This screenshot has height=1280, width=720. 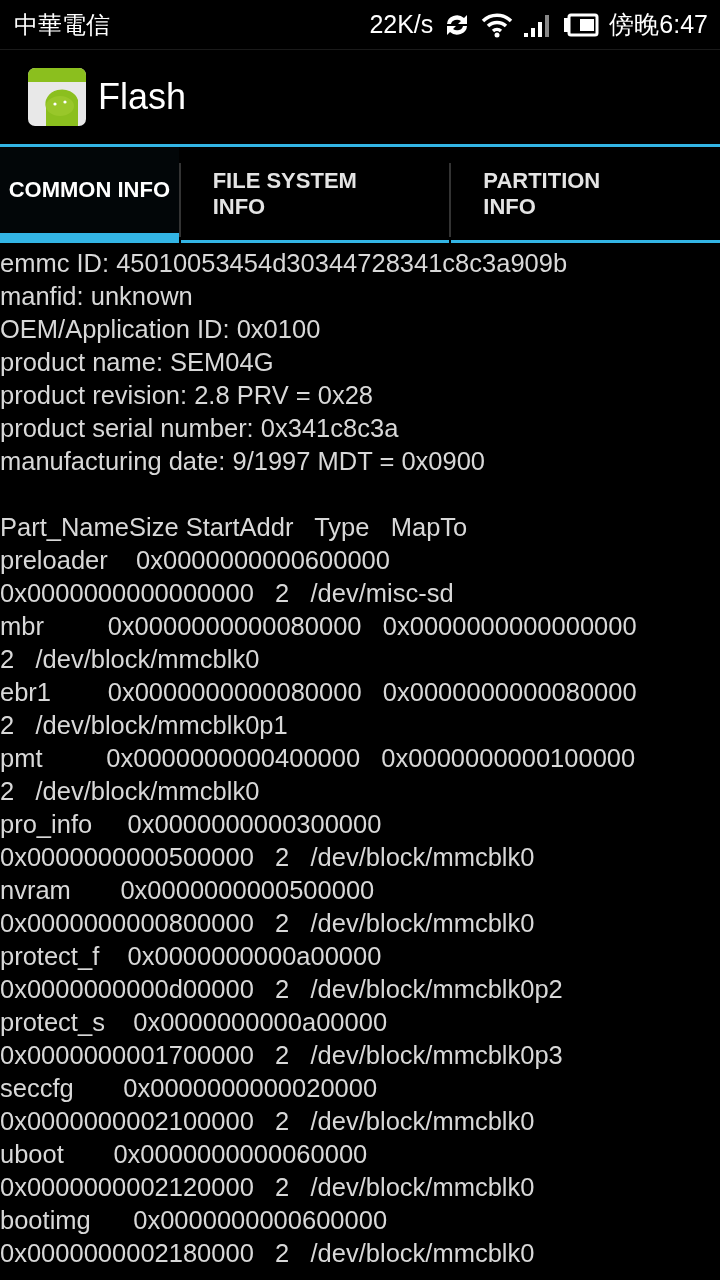 What do you see at coordinates (199, 428) in the screenshot?
I see `info-line: product serial number: 0x341c8c3a` at bounding box center [199, 428].